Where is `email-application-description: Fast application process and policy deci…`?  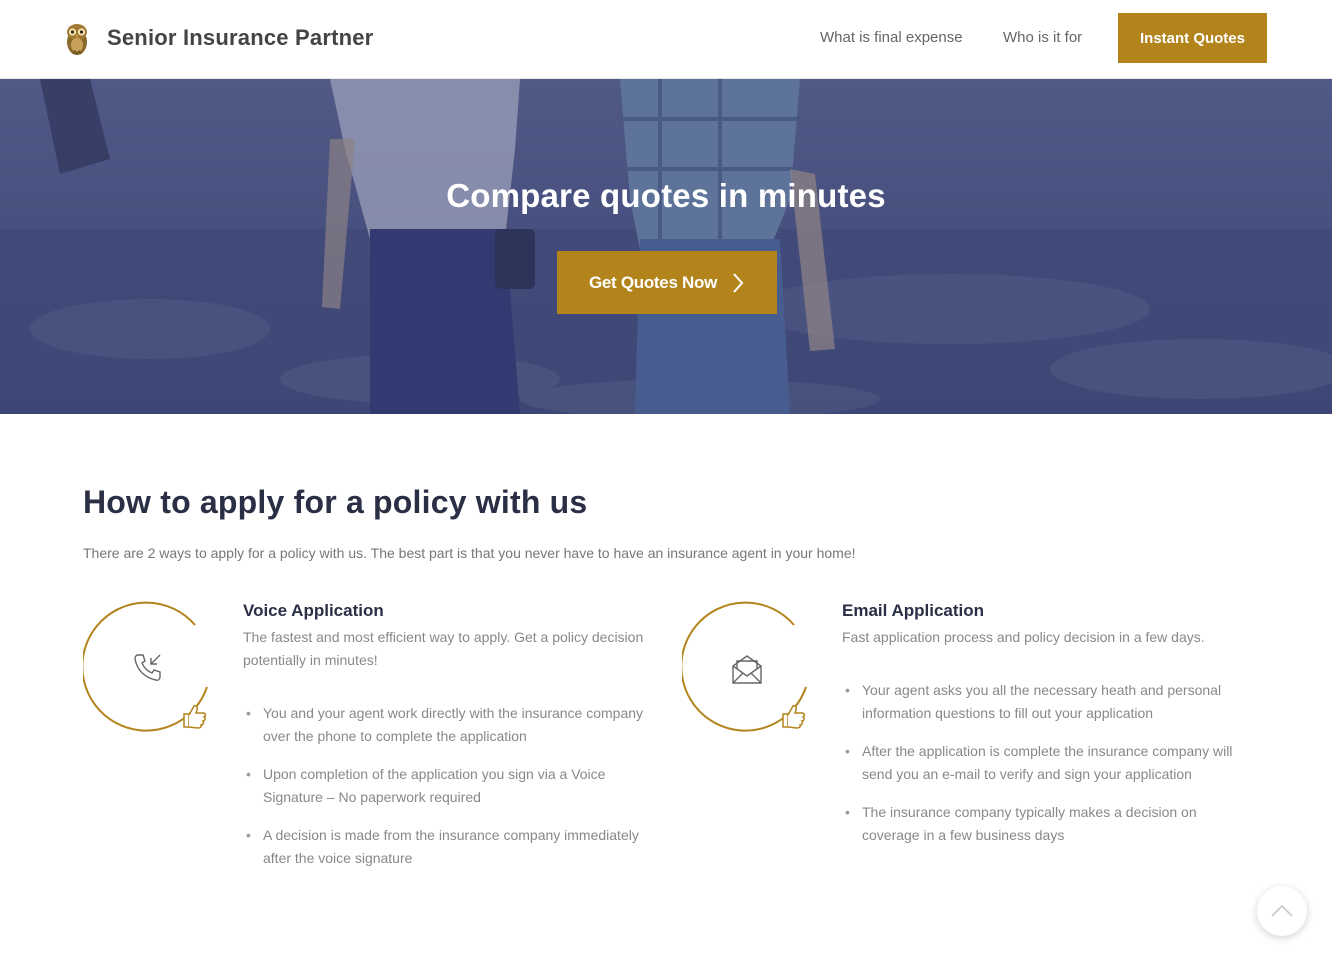
email-application-description: Fast application process and policy deci… is located at coordinates (1023, 637).